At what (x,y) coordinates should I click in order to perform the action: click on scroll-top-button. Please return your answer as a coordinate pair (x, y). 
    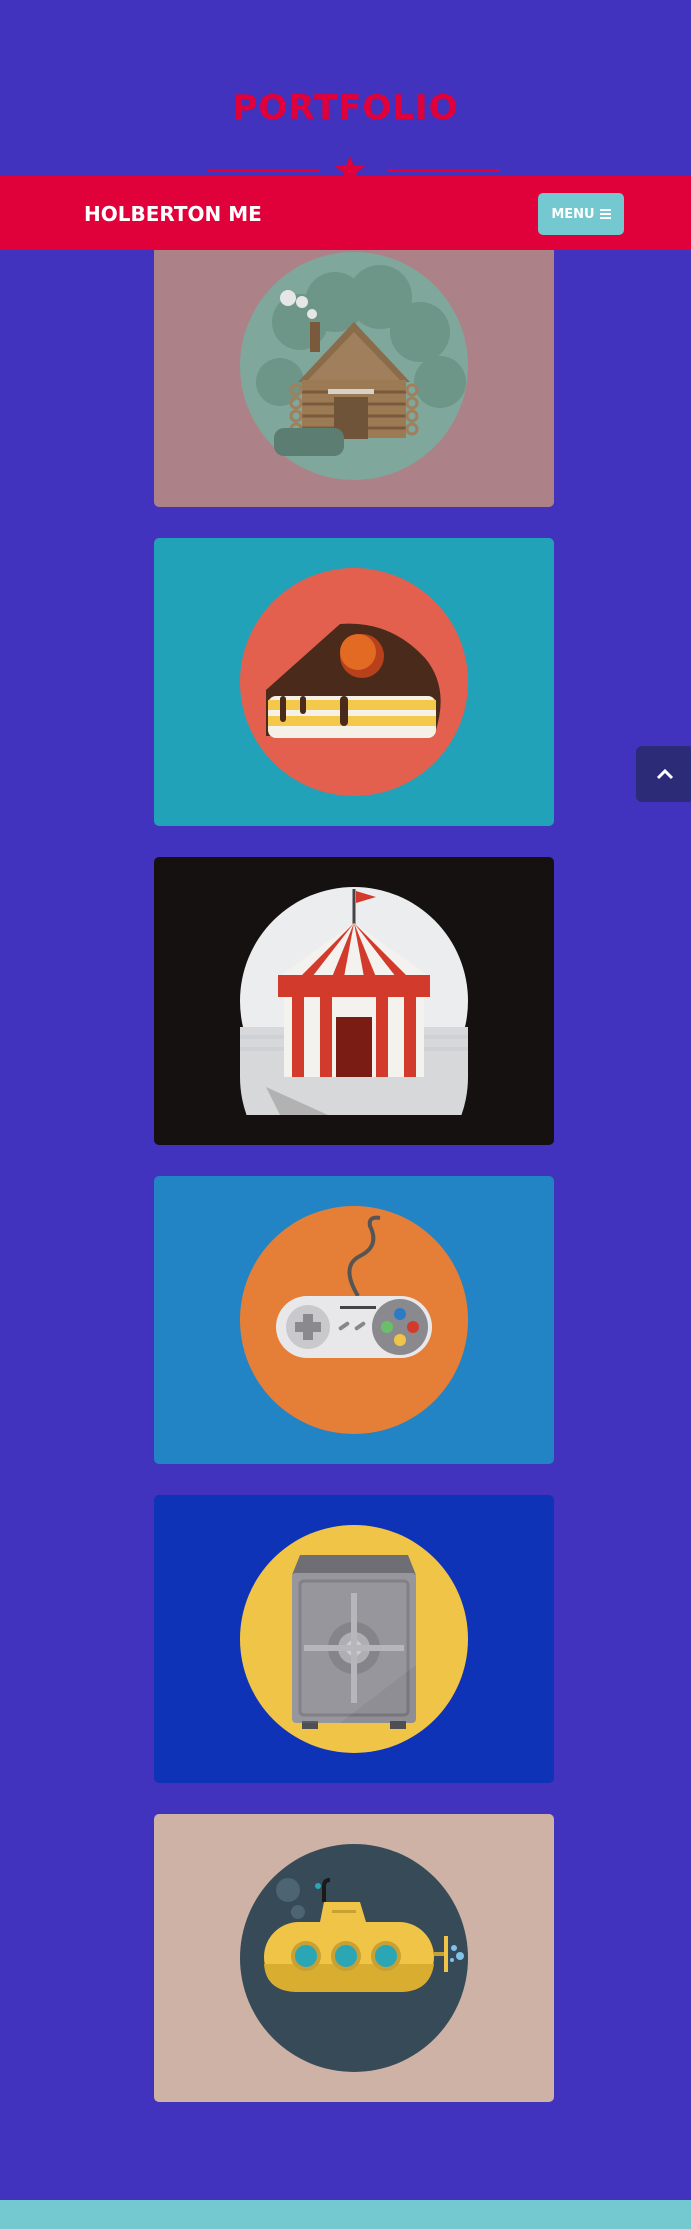
    Looking at the image, I should click on (663, 774).